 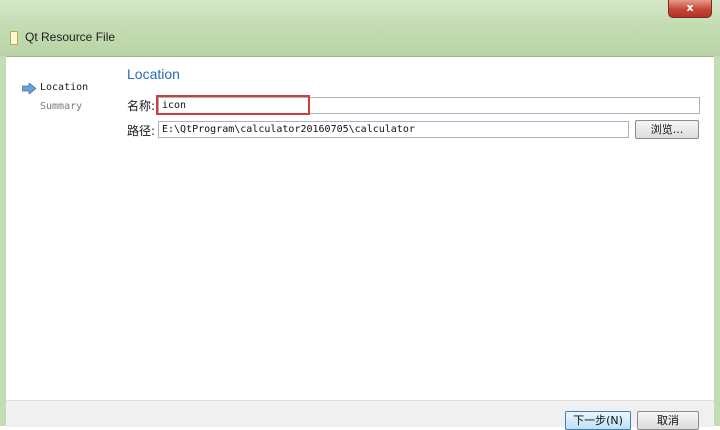 I want to click on name-label: 名称:, so click(x=141, y=106).